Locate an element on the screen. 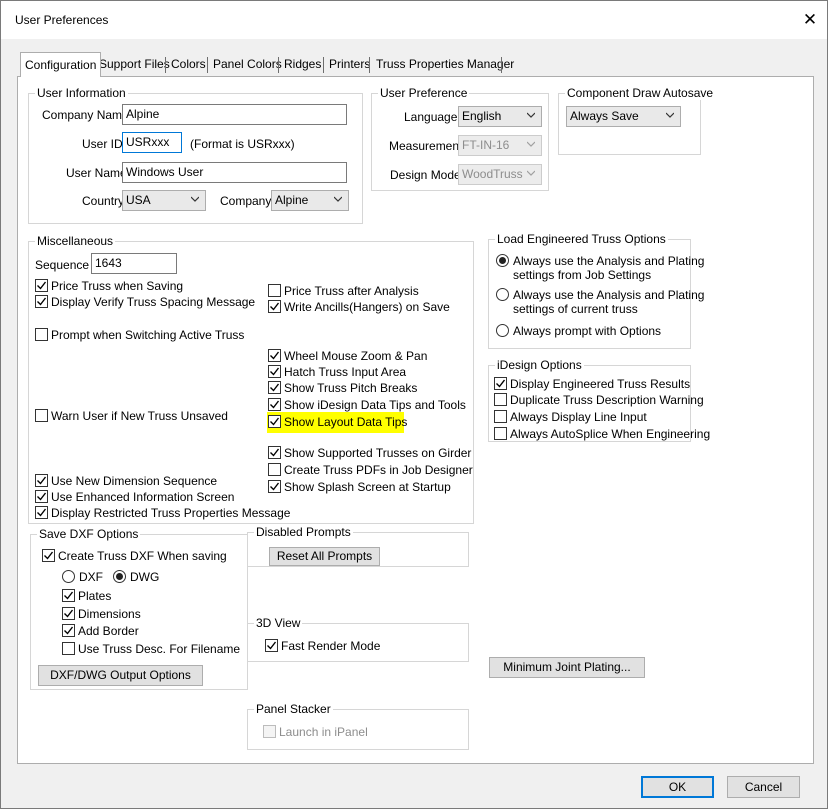 Image resolution: width=828 pixels, height=809 pixels. group-label: iDesign Options is located at coordinates (539, 365).